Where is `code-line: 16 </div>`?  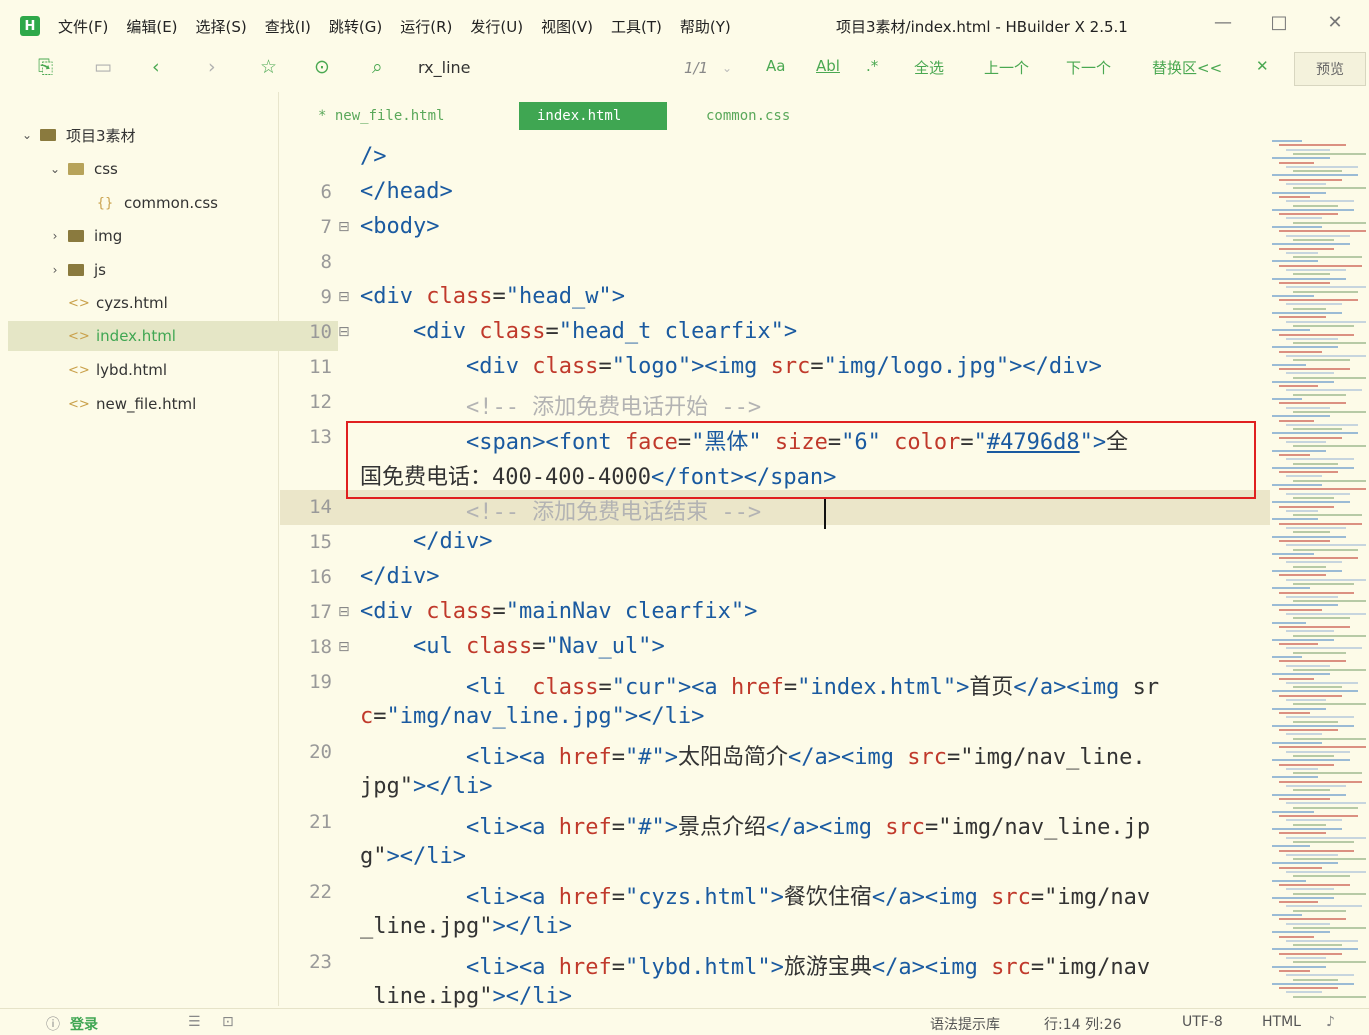 code-line: 16 </div> is located at coordinates (775, 577).